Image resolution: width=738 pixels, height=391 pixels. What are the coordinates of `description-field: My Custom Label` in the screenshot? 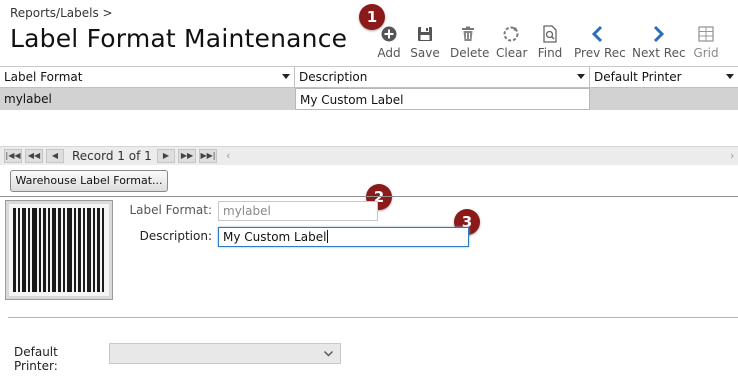 It's located at (343, 237).